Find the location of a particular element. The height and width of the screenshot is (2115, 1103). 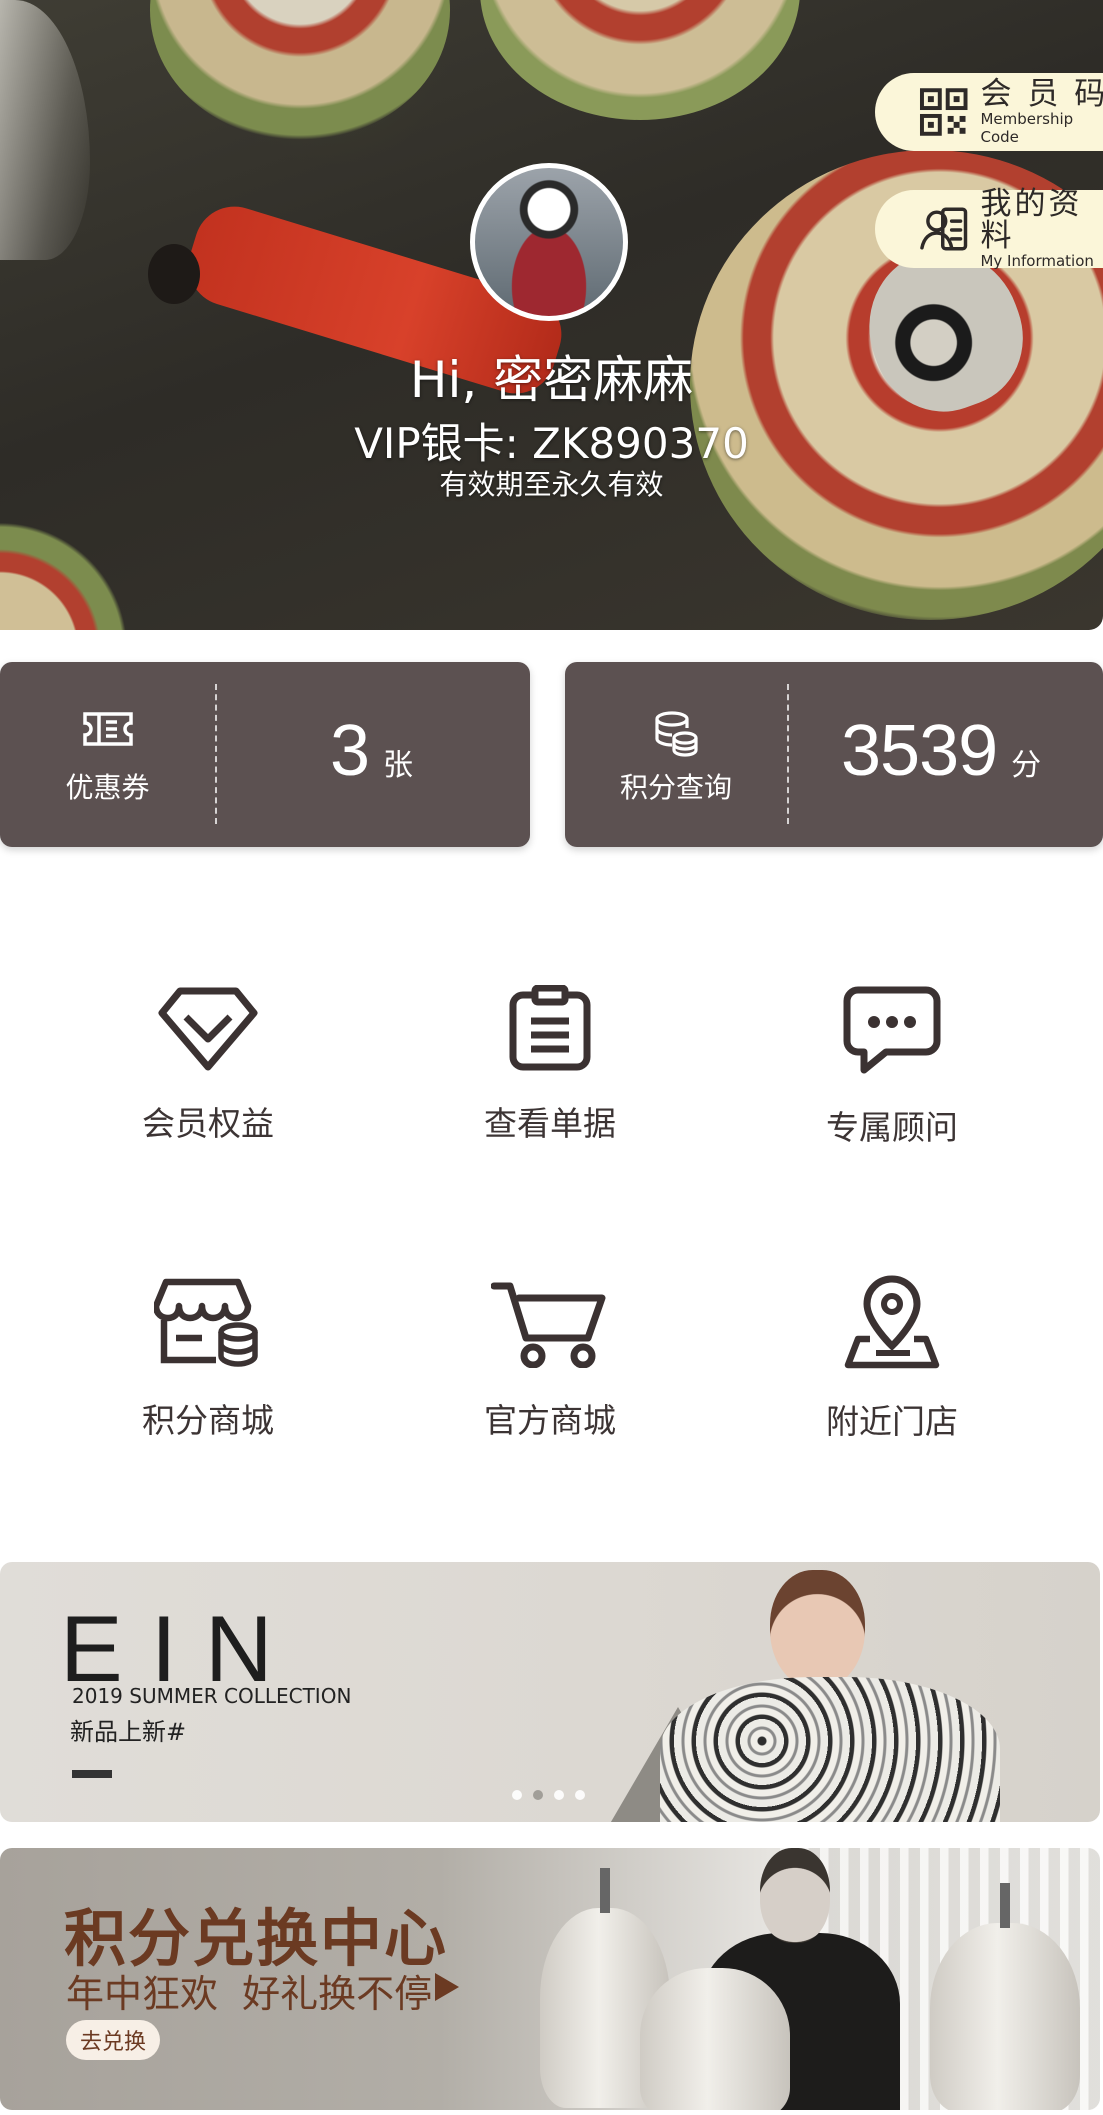

ticket-icon is located at coordinates (107, 729).